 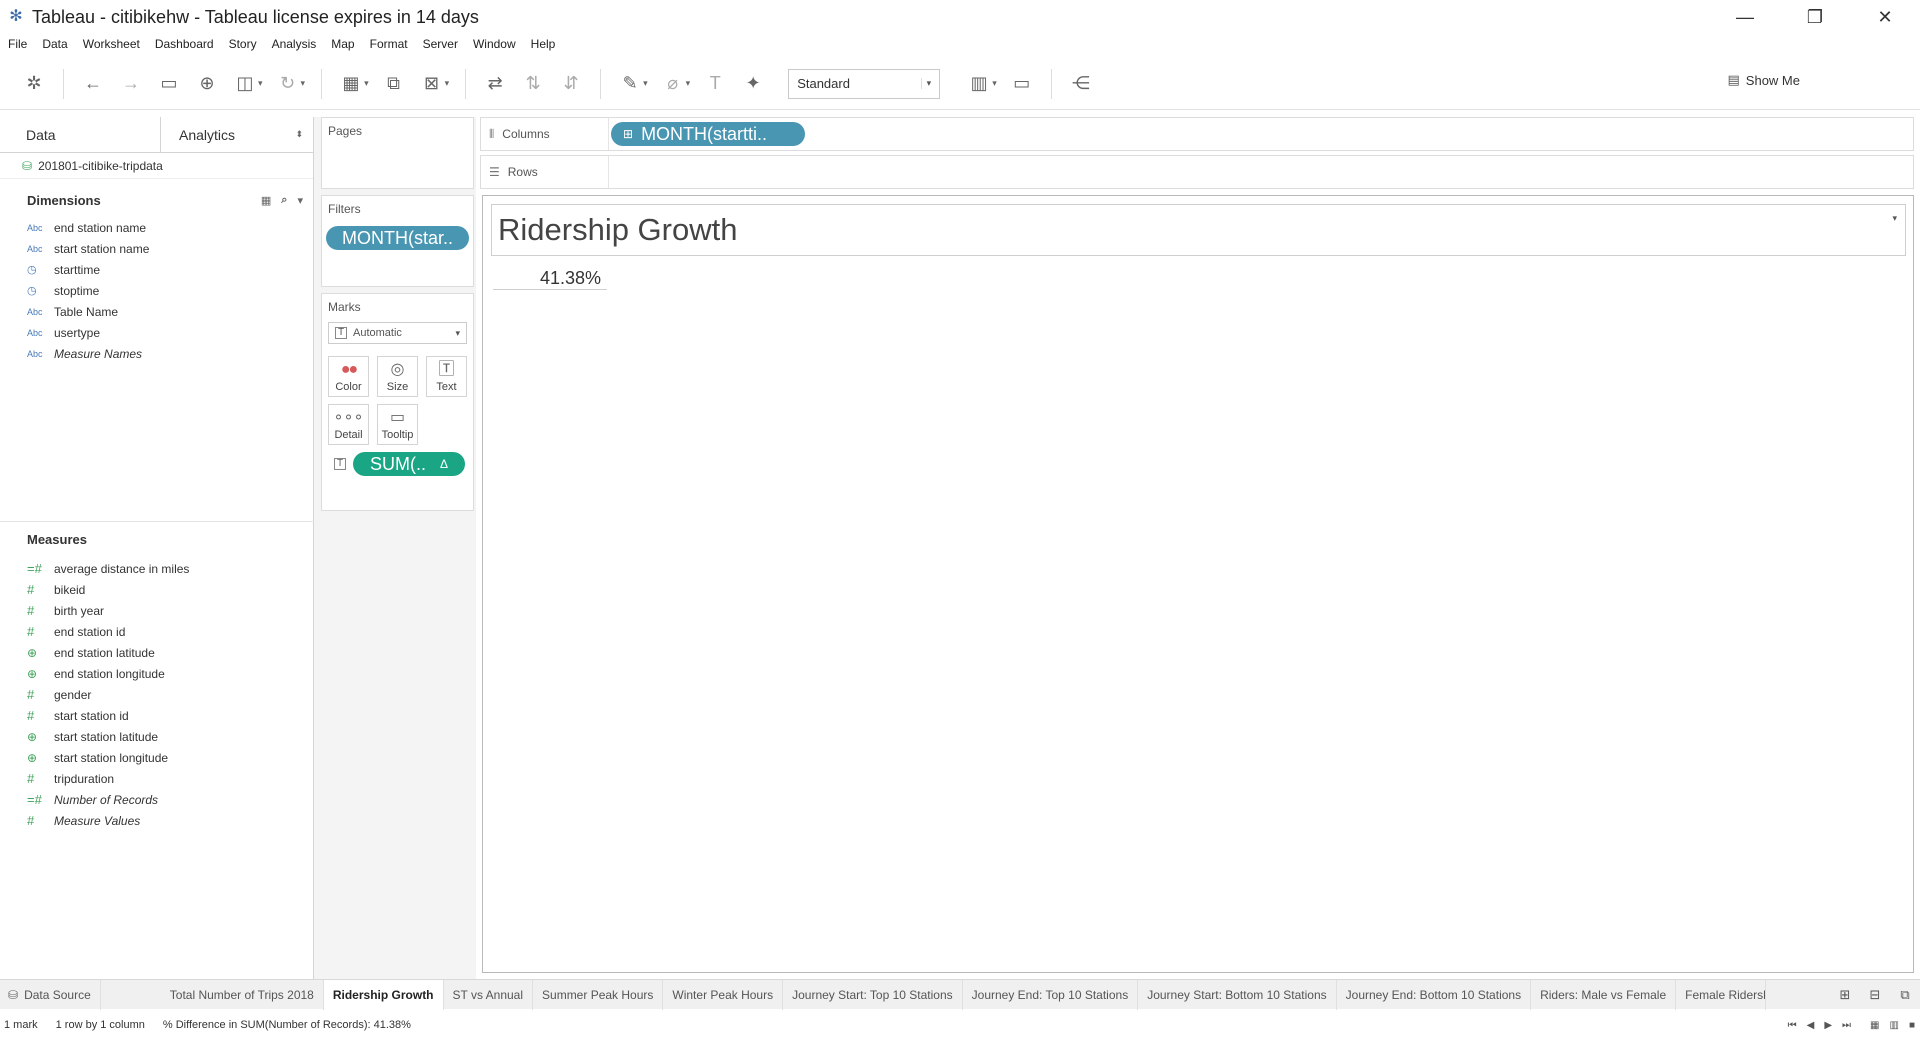 I want to click on show-sheet-sorter-icon: ▦, so click(x=1874, y=1025).